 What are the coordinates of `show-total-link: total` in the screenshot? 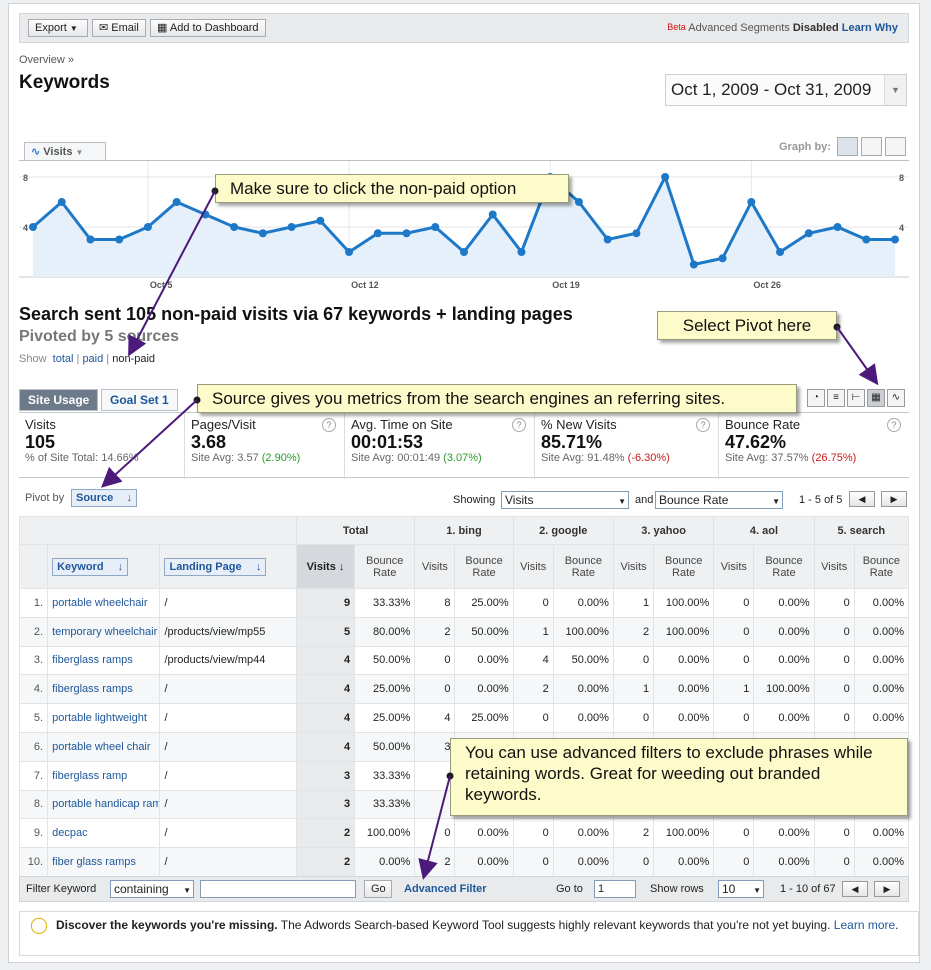 It's located at (63, 359).